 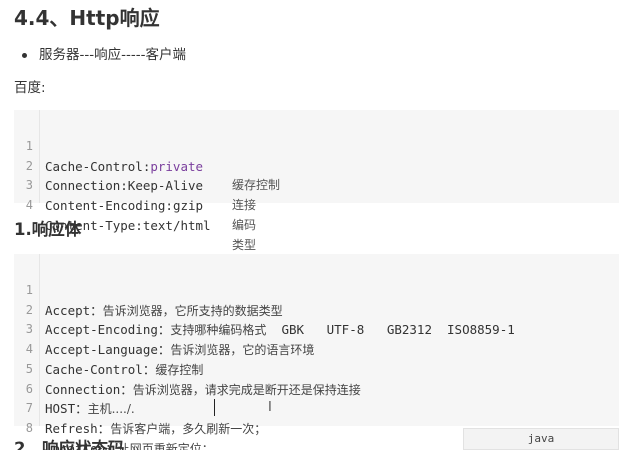 I want to click on code-line: 1 Accept：告诉浏览器，它所支持的数据类型, so click(x=316, y=289).